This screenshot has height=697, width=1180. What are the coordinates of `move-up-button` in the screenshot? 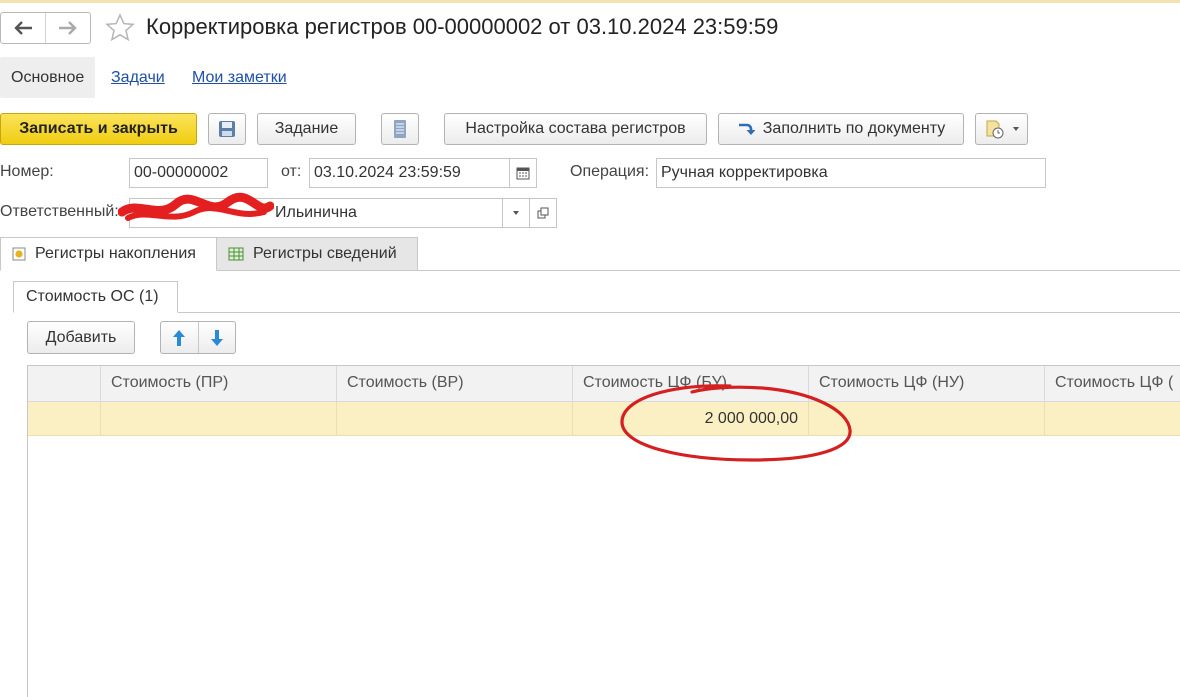 It's located at (179, 337).